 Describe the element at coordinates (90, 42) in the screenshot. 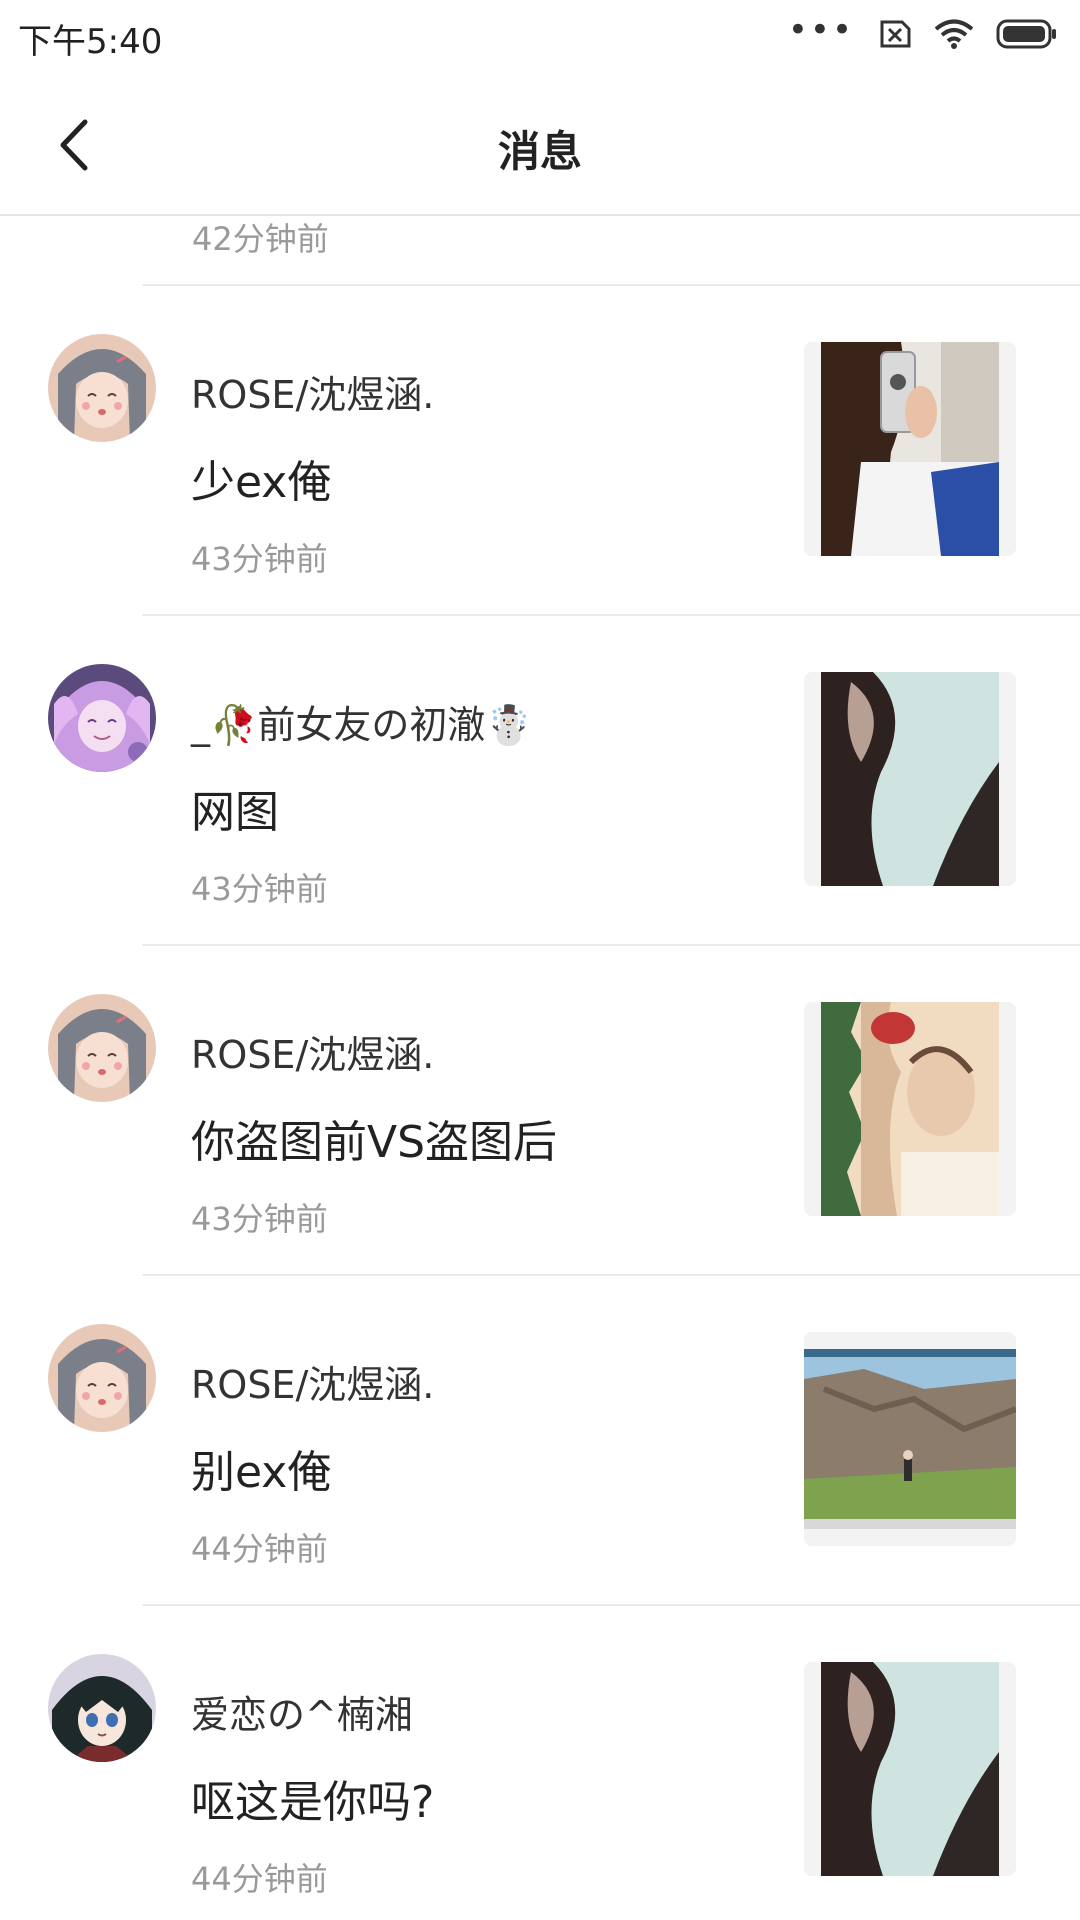

I see `status-time: 下午5:40` at that location.